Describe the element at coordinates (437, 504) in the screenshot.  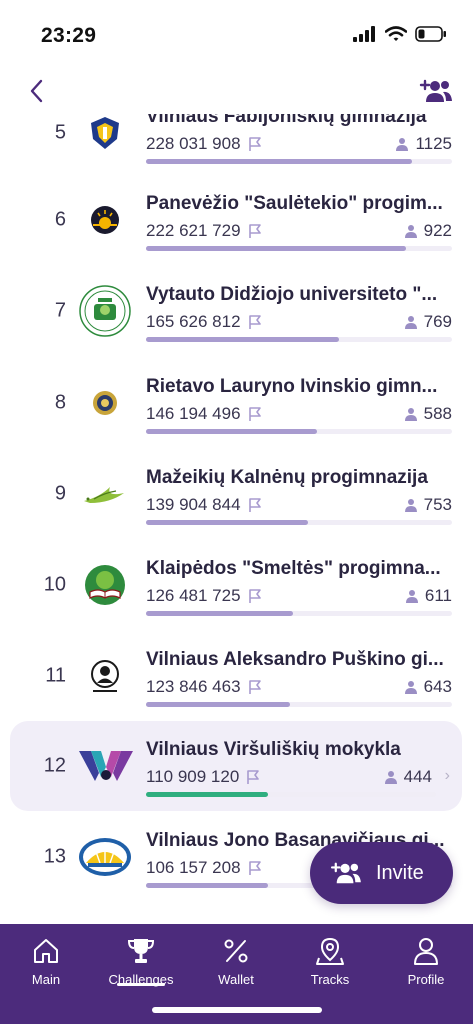
I see `member-value: 753` at that location.